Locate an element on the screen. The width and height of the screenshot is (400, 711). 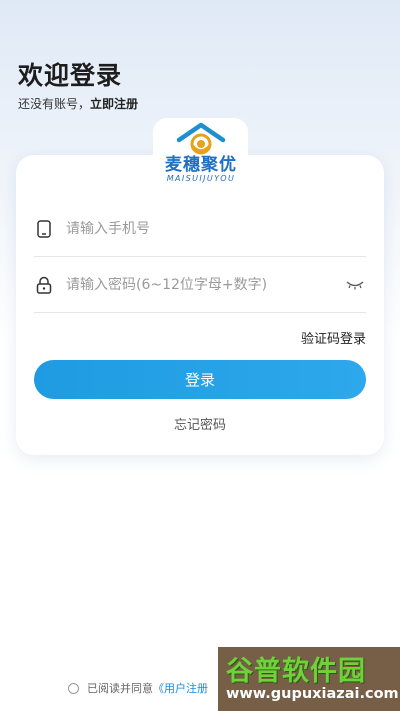
register-prompt: 还没有账号，立即注册 is located at coordinates (78, 103).